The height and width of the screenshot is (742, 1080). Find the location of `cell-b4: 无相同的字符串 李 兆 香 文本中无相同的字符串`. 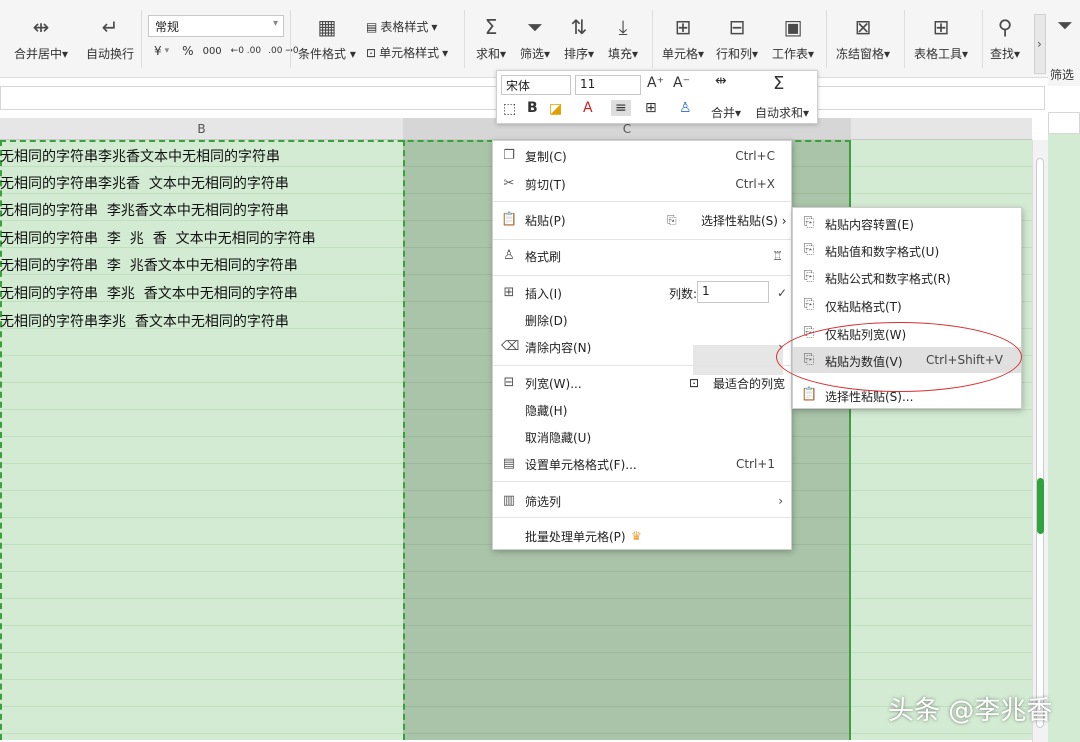

cell-b4: 无相同的字符串 李 兆 香 文本中无相同的字符串 is located at coordinates (158, 238).